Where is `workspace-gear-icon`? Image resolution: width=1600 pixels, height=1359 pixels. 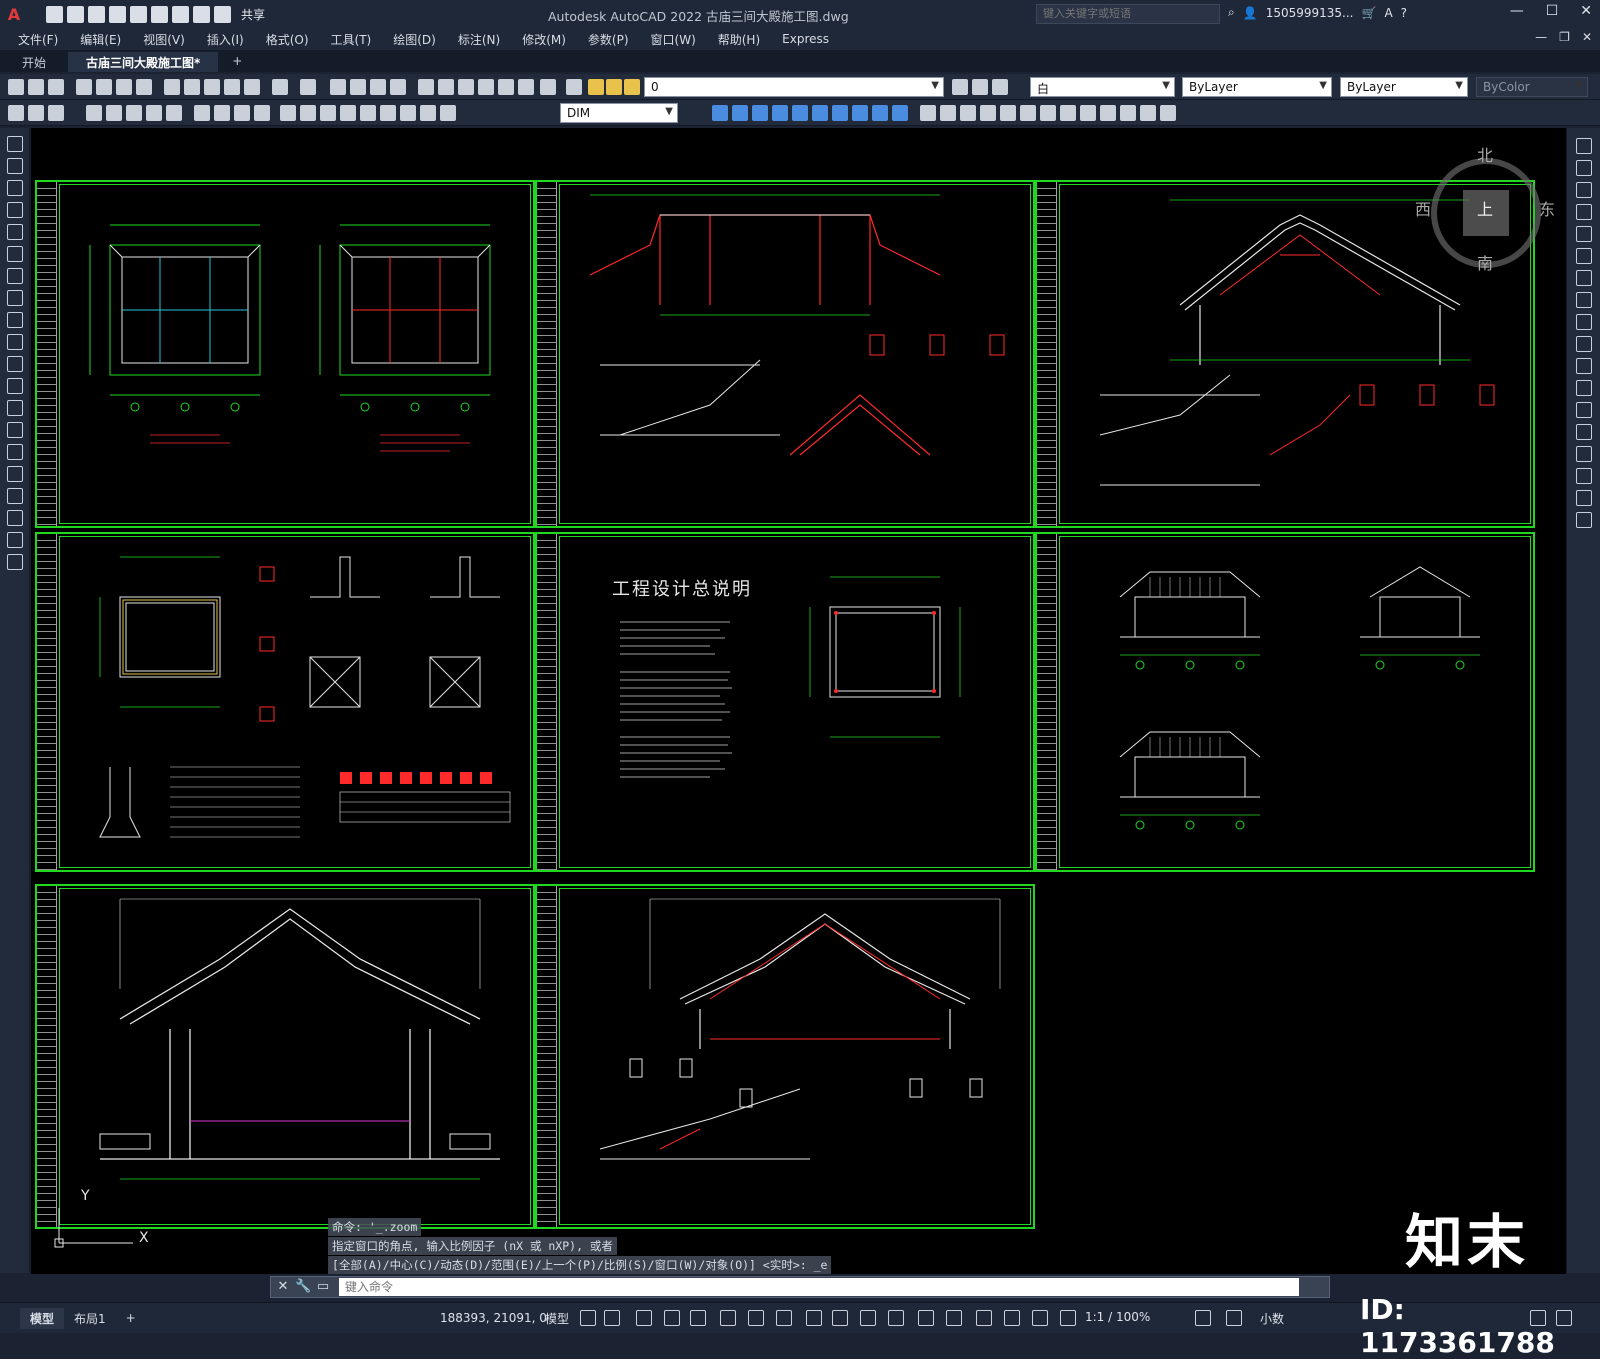
workspace-gear-icon is located at coordinates (1203, 1318).